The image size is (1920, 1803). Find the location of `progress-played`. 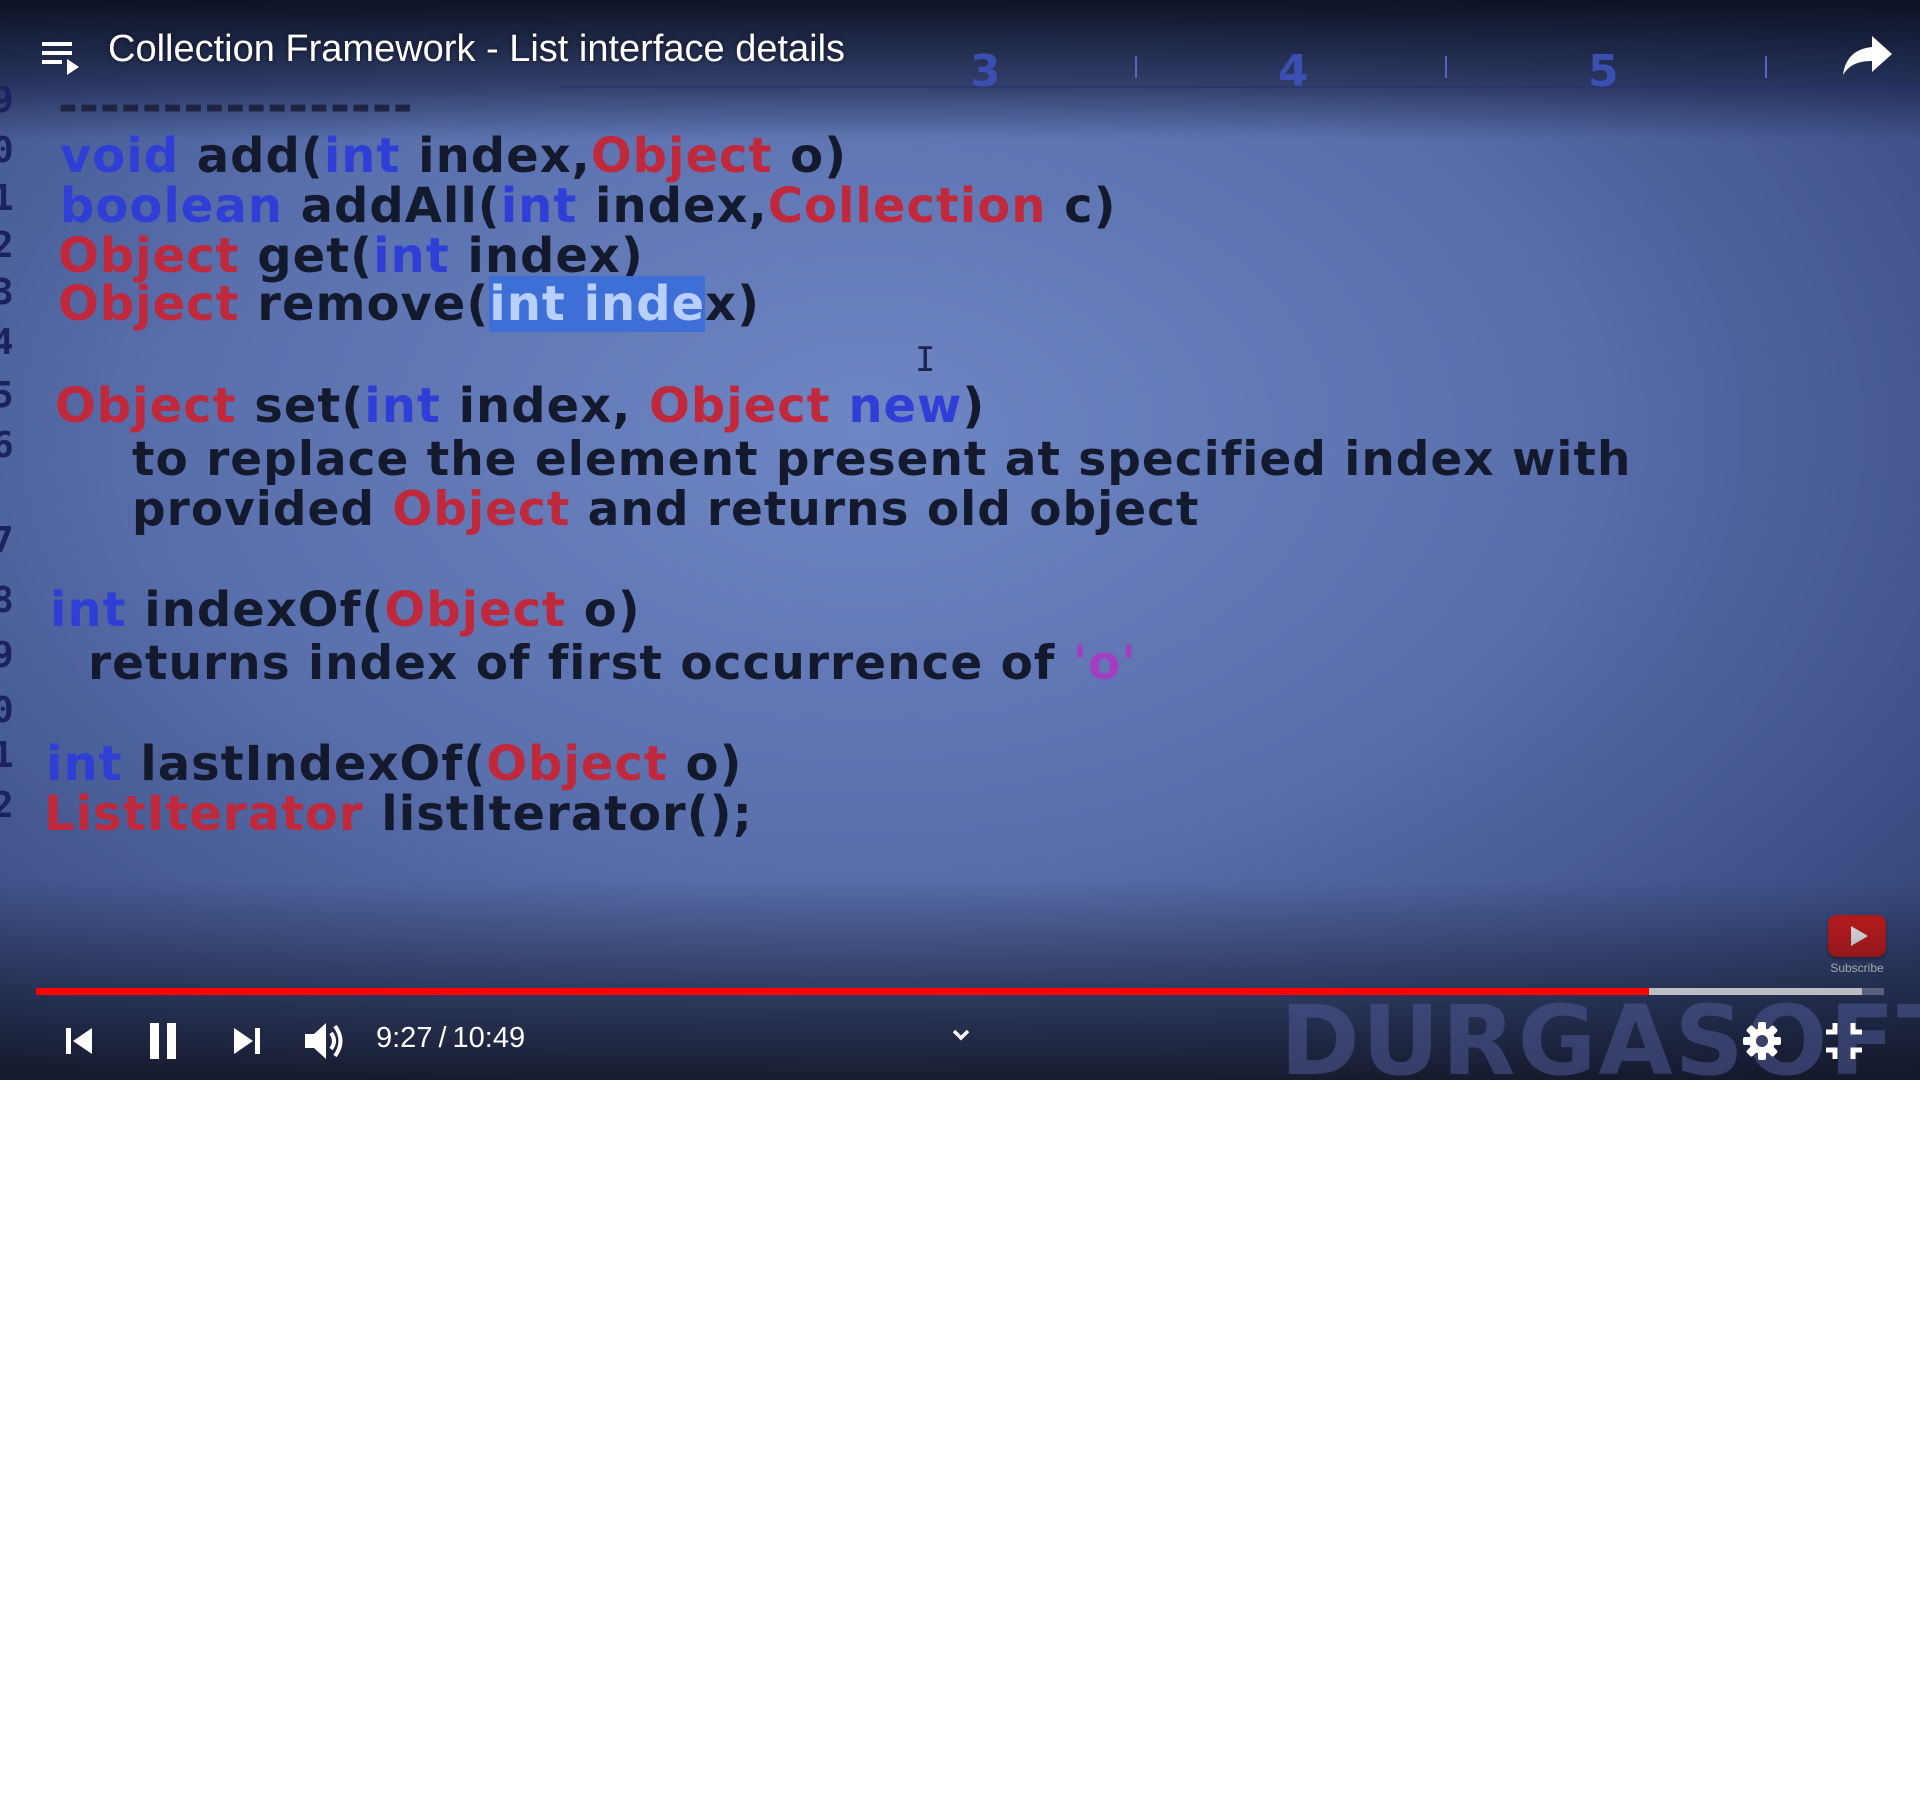

progress-played is located at coordinates (843, 991).